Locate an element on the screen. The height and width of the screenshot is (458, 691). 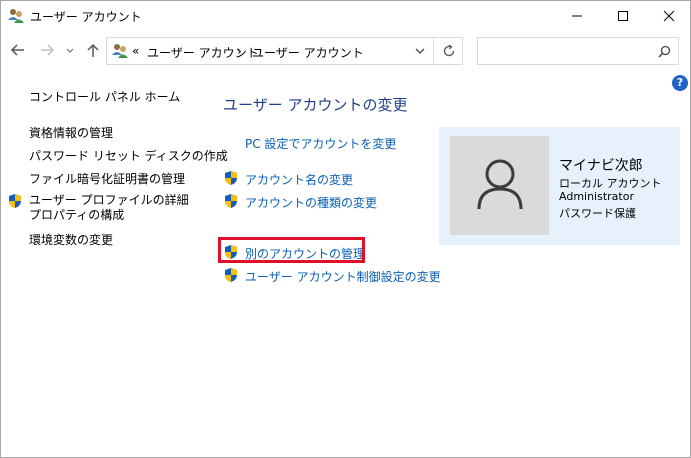
help-button: ? is located at coordinates (680, 83).